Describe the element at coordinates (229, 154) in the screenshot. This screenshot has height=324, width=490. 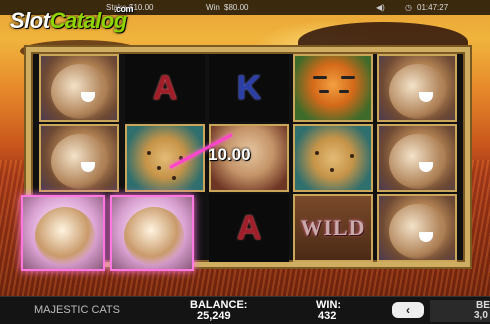
I see `line-win-amount: 10.00` at that location.